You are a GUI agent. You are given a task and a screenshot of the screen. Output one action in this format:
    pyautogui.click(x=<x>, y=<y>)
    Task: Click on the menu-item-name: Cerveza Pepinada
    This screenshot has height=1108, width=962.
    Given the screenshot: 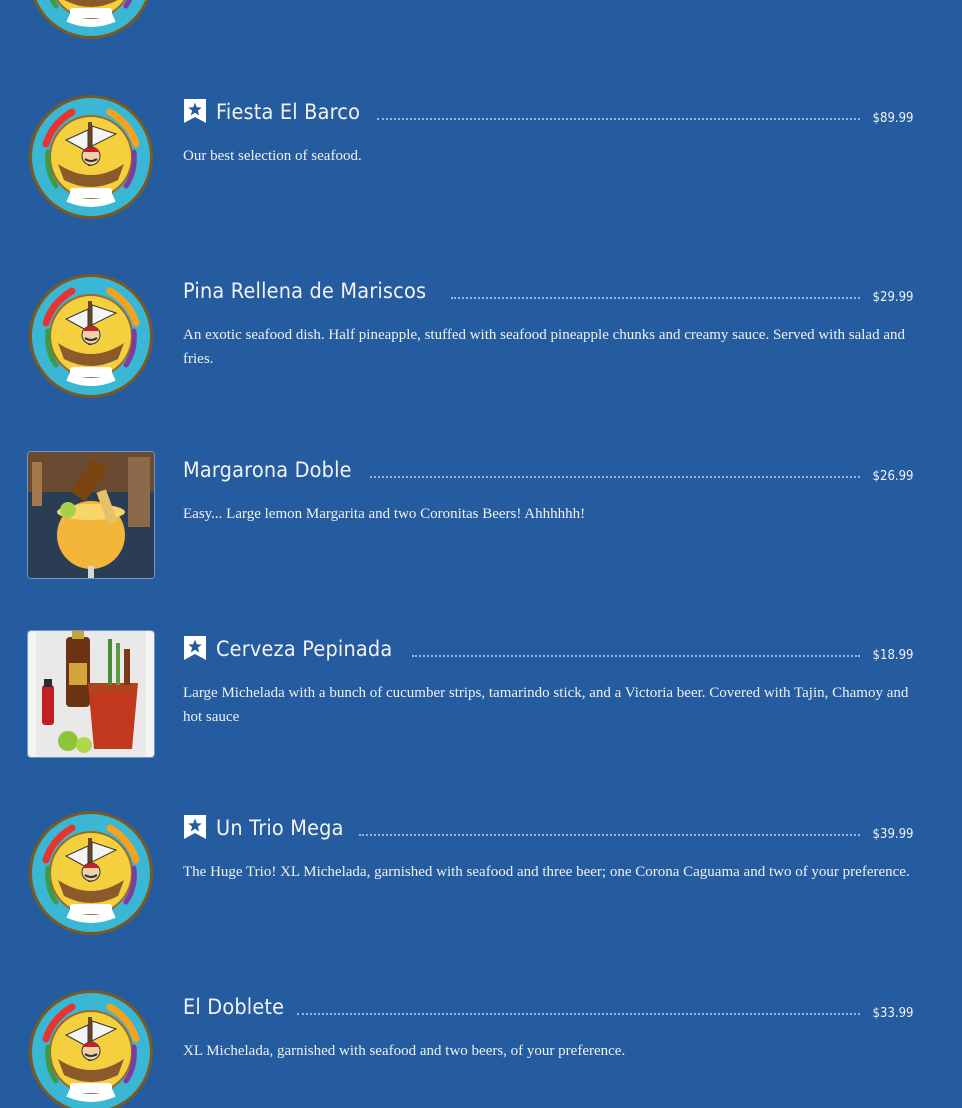 What is the action you would take?
    pyautogui.click(x=304, y=649)
    